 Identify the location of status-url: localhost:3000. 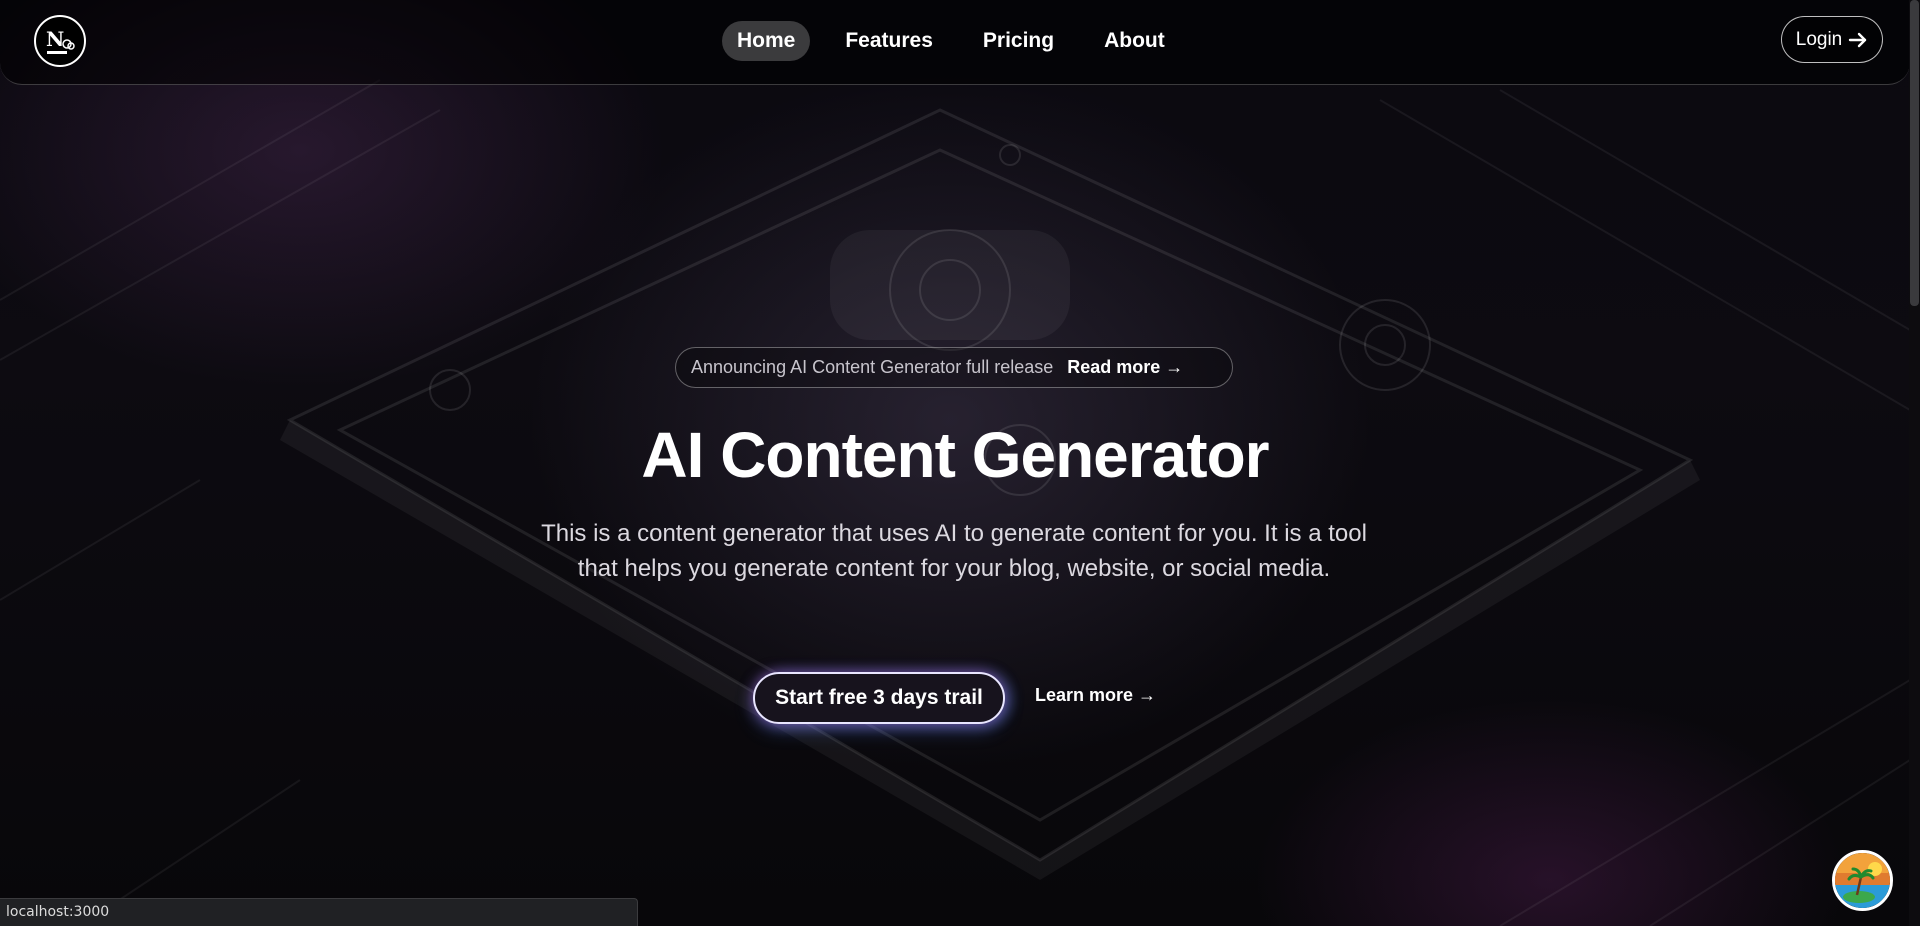
(58, 912).